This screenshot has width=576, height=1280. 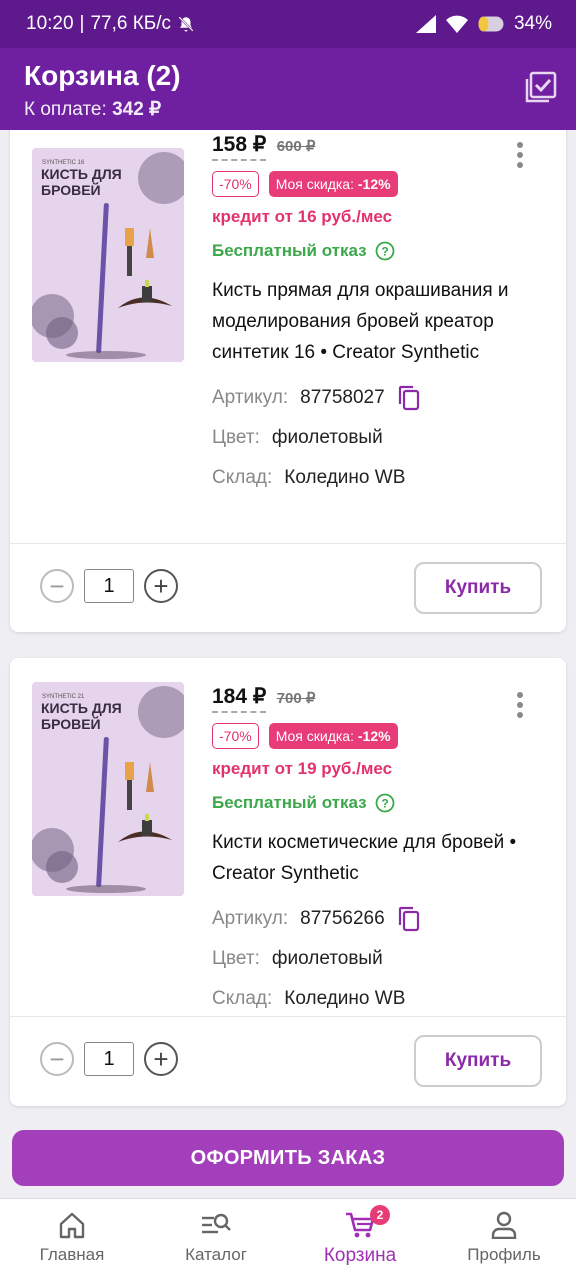 I want to click on nav-cart: 2 Корзина, so click(x=360, y=1239).